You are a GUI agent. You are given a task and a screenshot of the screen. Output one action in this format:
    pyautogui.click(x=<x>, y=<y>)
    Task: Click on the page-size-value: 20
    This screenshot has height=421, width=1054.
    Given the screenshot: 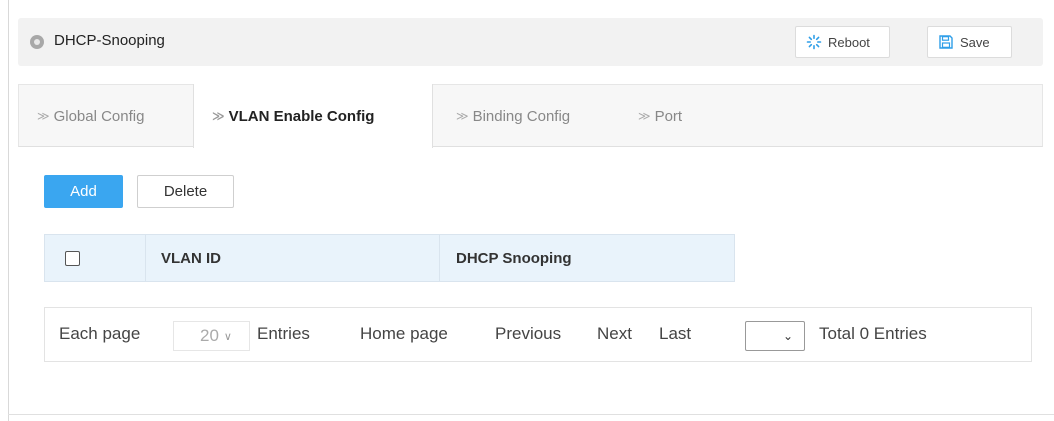 What is the action you would take?
    pyautogui.click(x=209, y=335)
    